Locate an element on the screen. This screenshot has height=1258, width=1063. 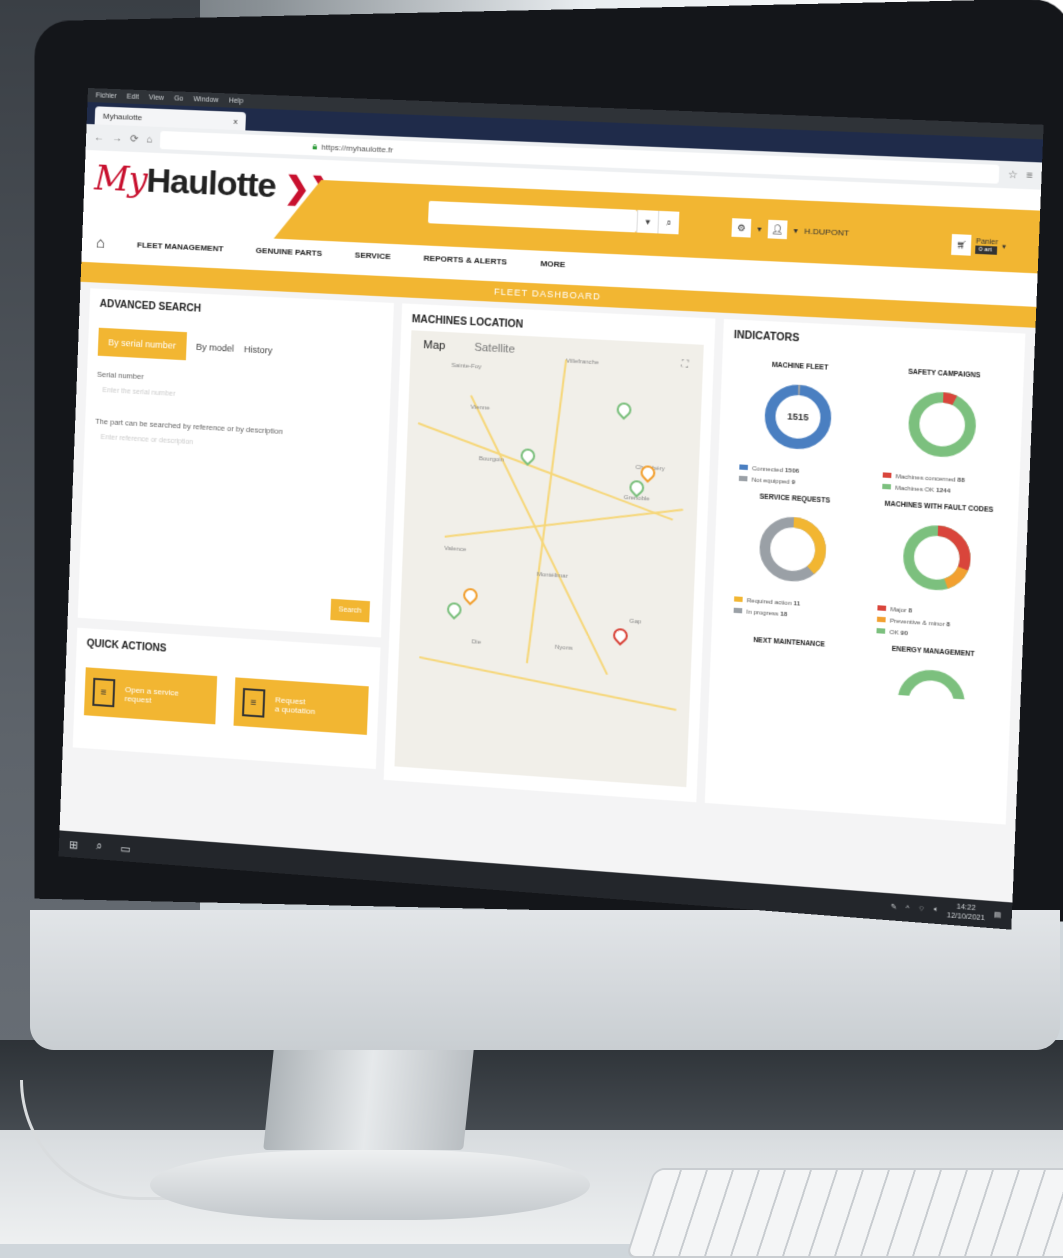
service-requests-donut is located at coordinates (793, 549).